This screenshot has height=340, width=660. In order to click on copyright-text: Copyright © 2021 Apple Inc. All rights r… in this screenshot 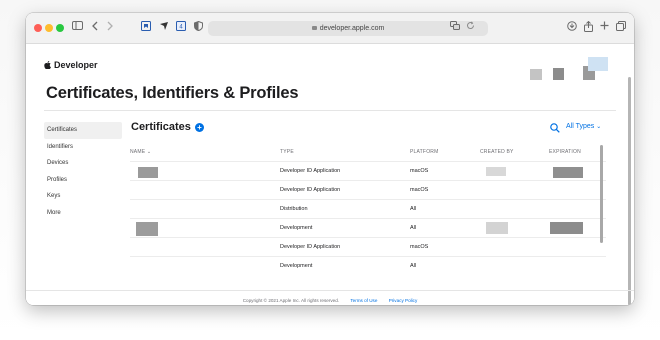, I will do `click(291, 300)`.